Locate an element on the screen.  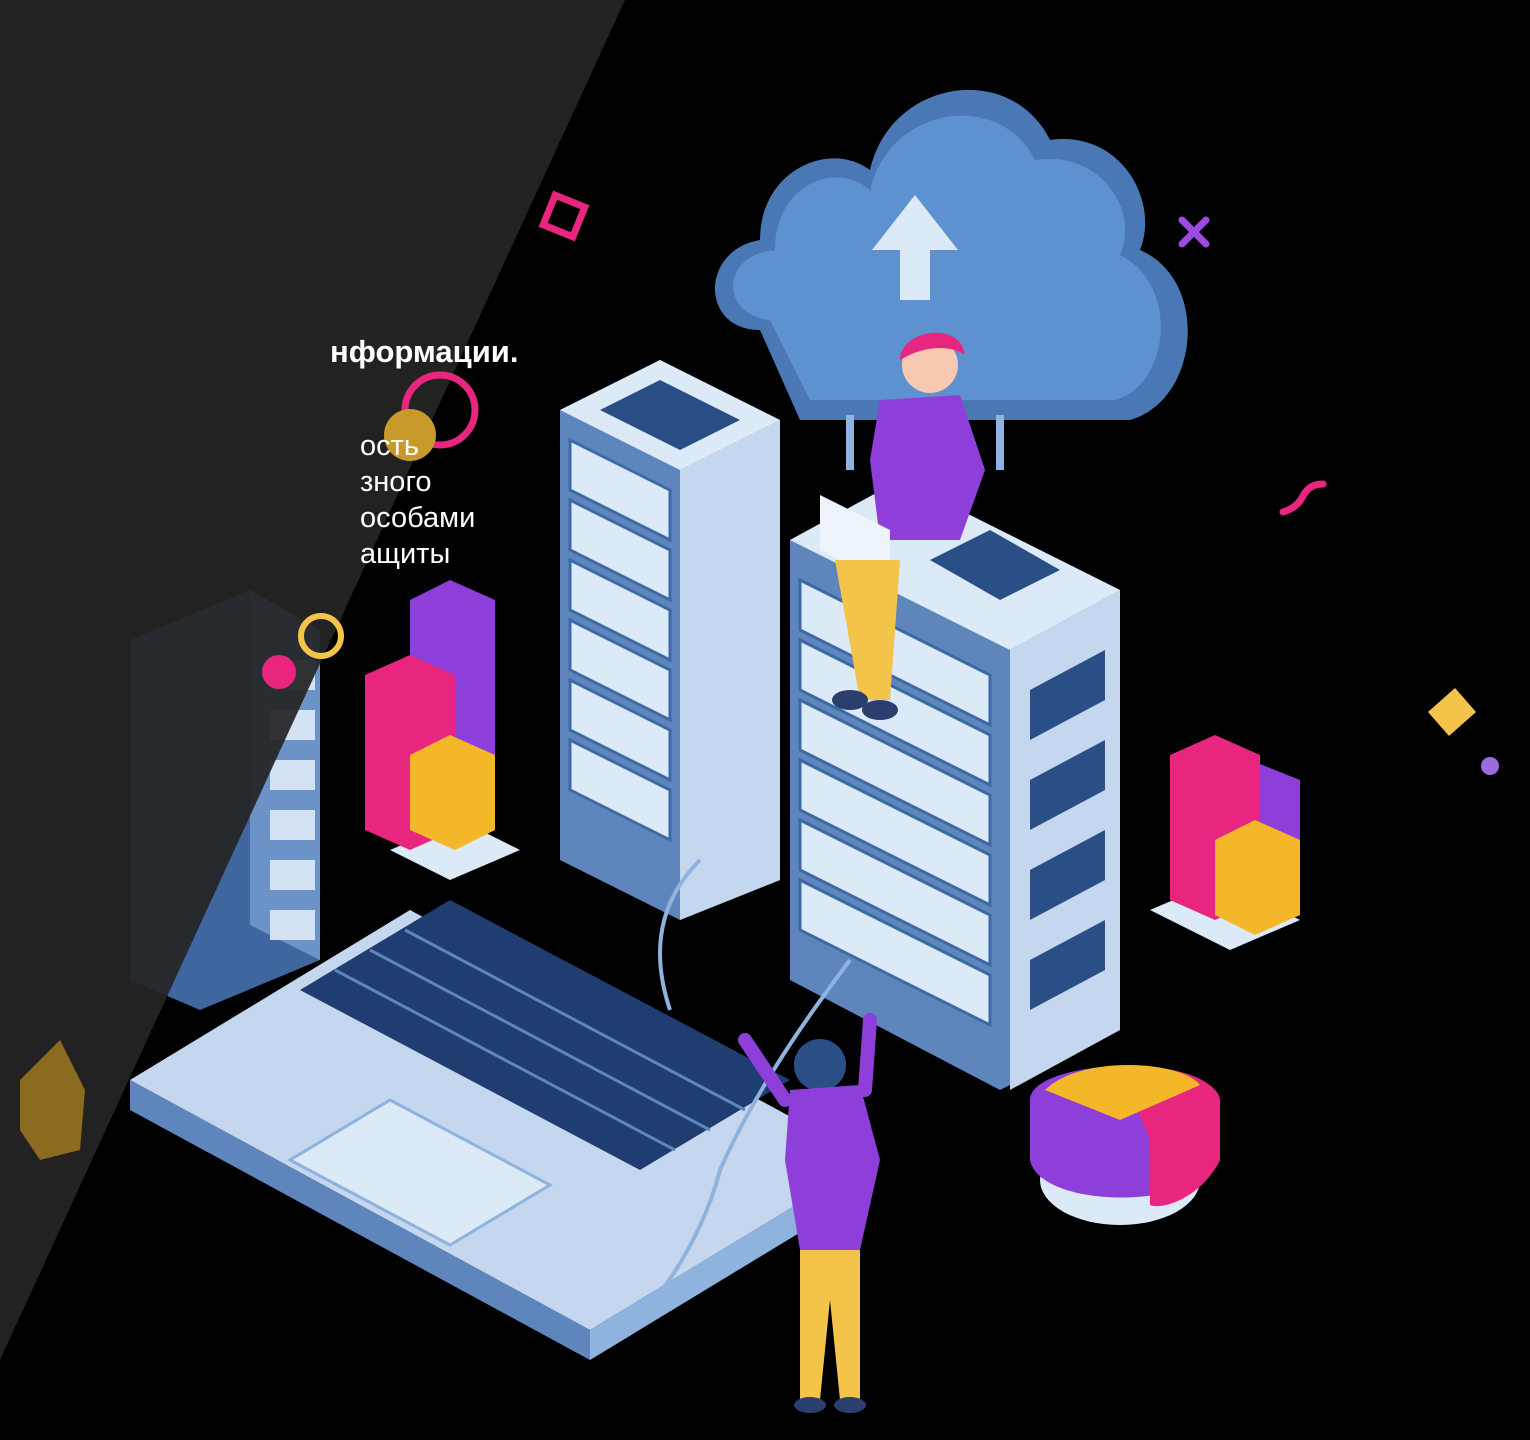
deco-square-pink is located at coordinates (564, 216).